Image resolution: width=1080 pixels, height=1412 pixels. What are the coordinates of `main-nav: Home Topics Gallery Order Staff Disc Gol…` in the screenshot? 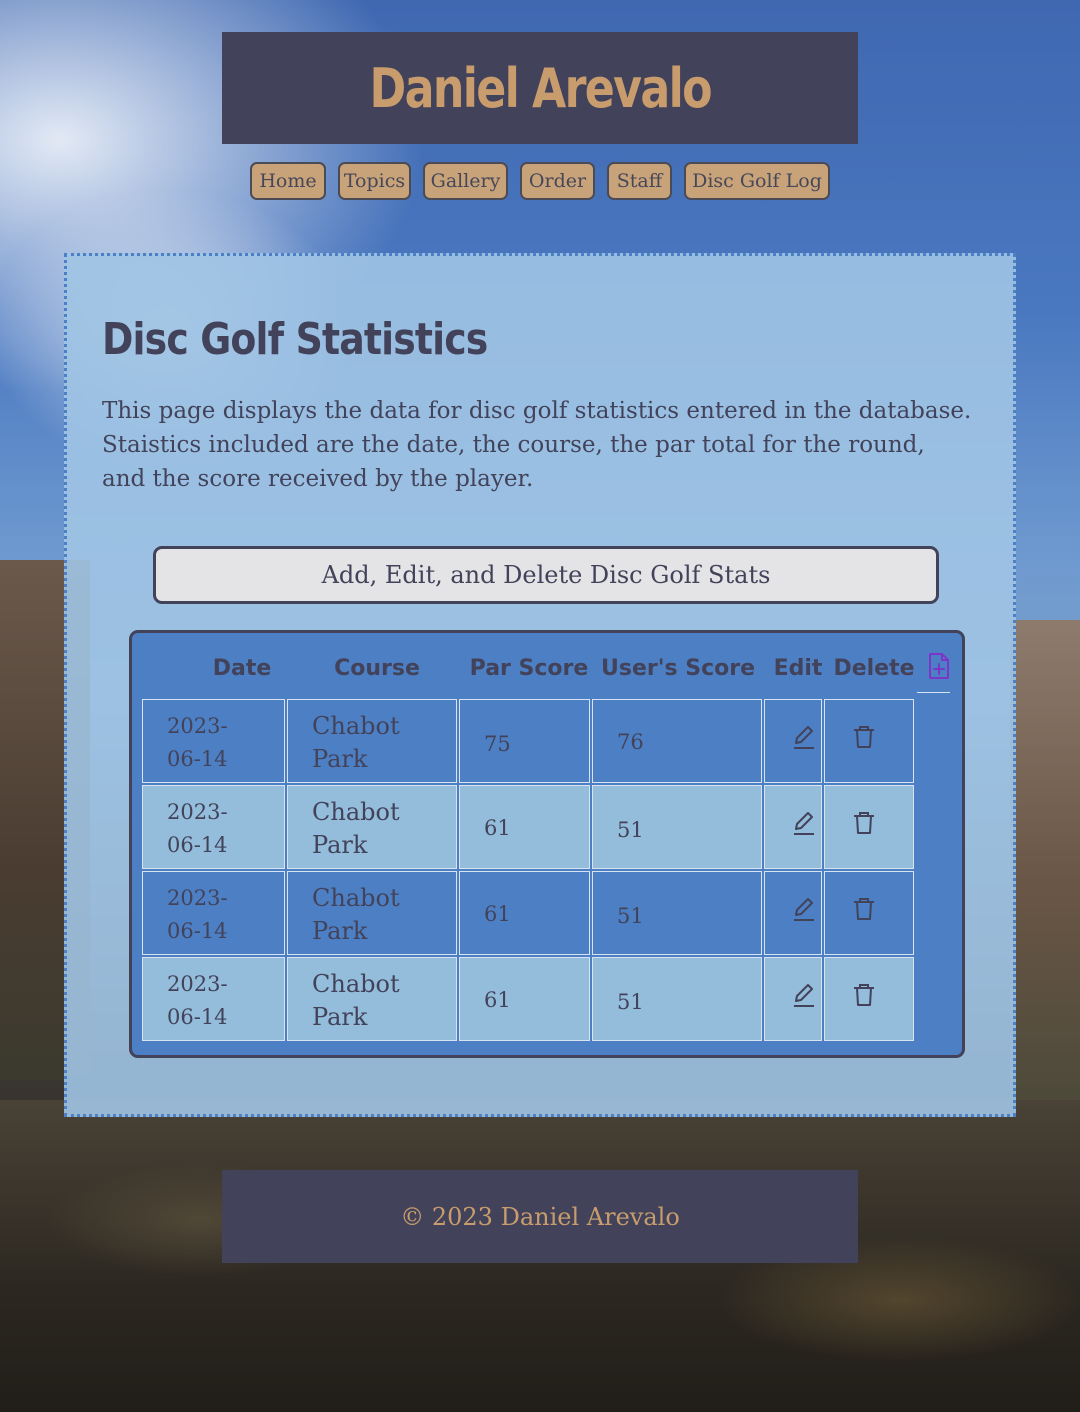 It's located at (540, 181).